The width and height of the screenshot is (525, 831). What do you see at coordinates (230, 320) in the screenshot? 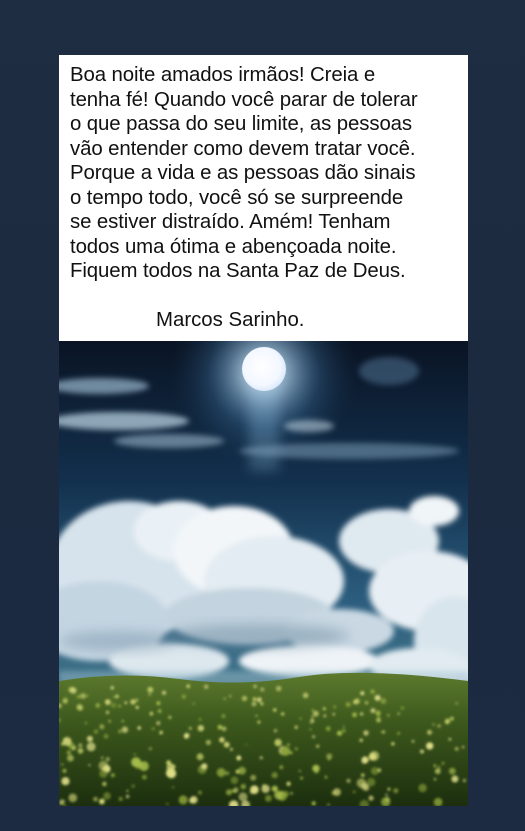
I see `post-signature: Marcos Sarinho.` at bounding box center [230, 320].